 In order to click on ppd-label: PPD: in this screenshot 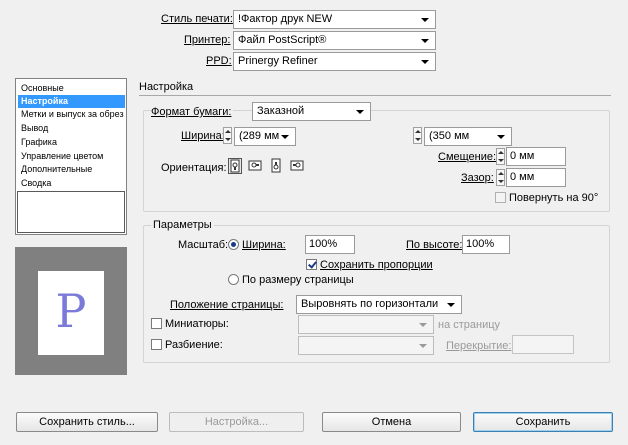, I will do `click(219, 61)`.